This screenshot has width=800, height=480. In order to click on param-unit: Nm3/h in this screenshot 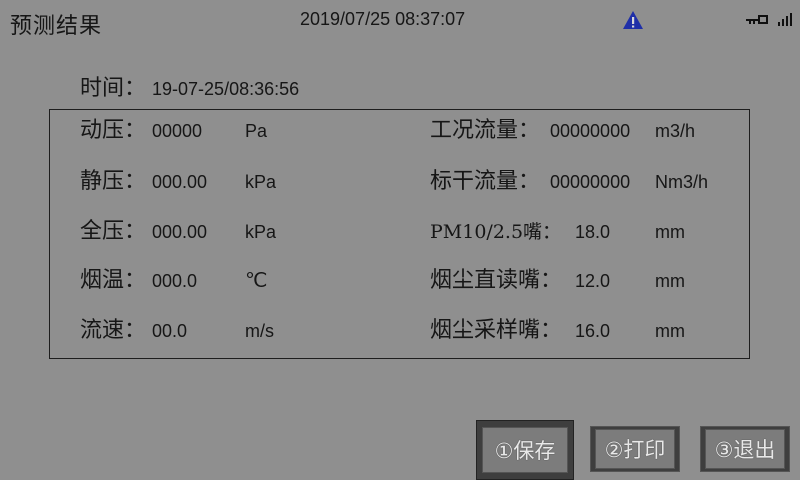, I will do `click(682, 182)`.